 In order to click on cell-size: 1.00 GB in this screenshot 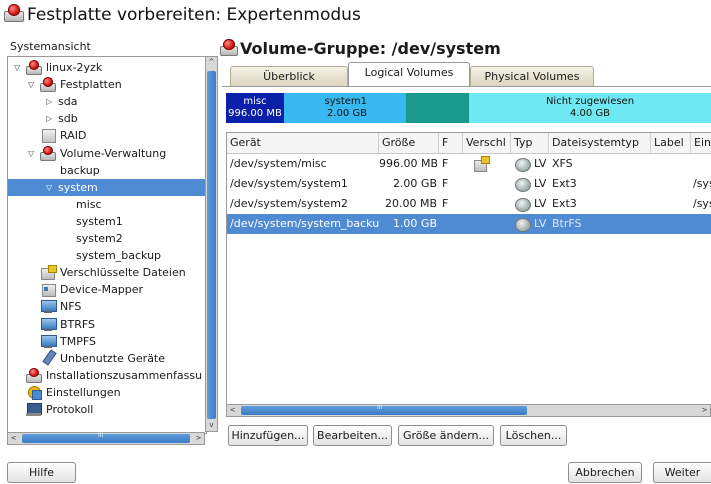, I will do `click(414, 223)`.